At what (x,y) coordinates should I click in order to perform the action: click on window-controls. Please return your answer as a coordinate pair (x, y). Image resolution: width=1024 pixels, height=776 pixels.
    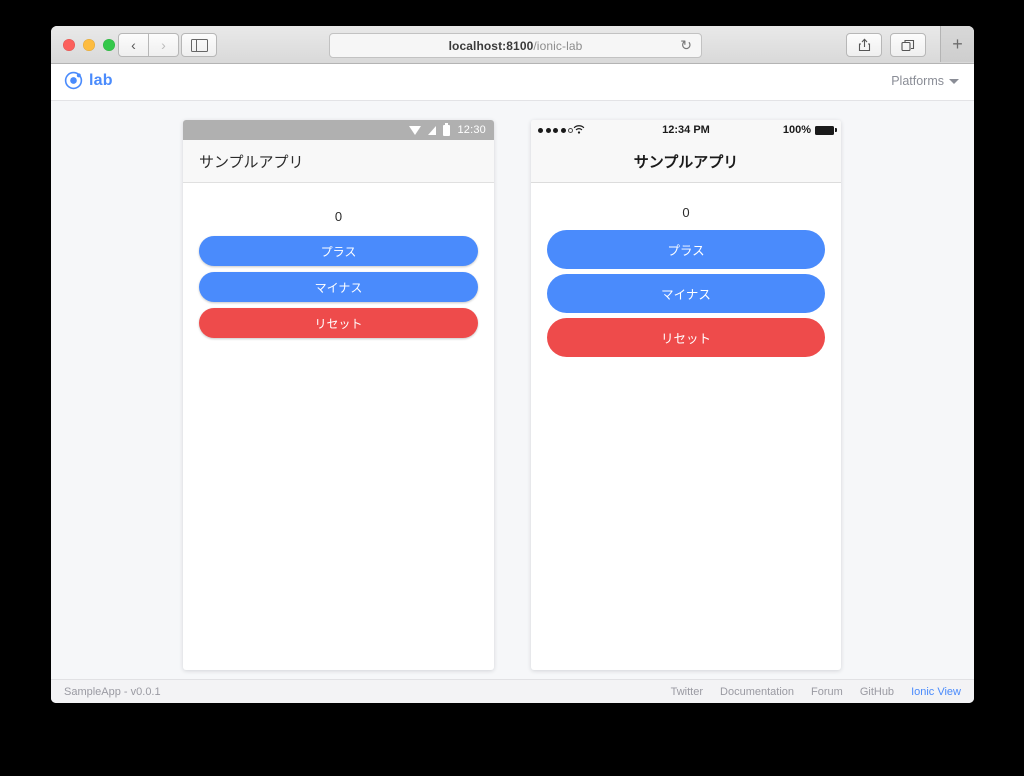
    Looking at the image, I should click on (89, 45).